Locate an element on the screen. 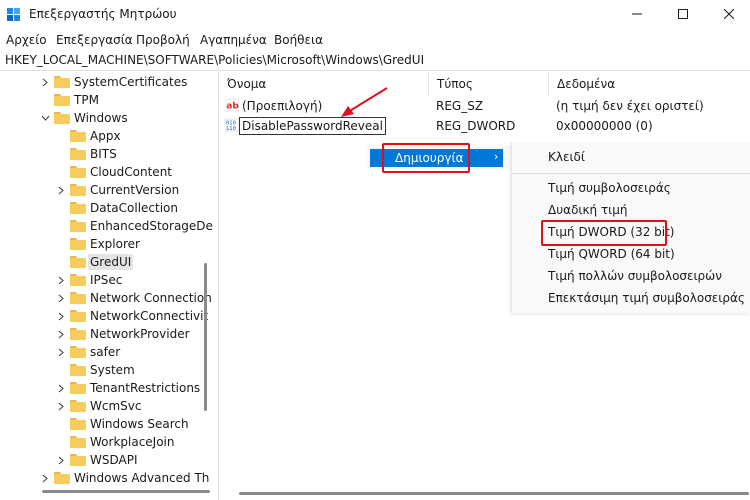  submenu-item-key: Κλειδί is located at coordinates (566, 157).